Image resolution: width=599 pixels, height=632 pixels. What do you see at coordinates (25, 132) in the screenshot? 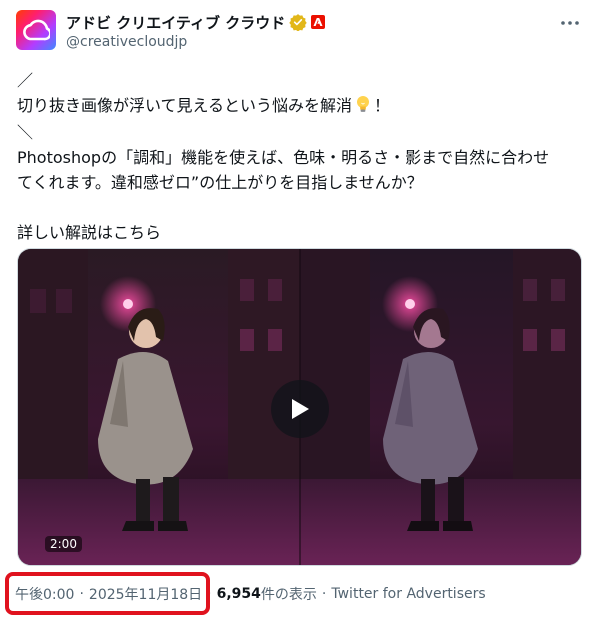
I see `tweet-line-3: ＼` at bounding box center [25, 132].